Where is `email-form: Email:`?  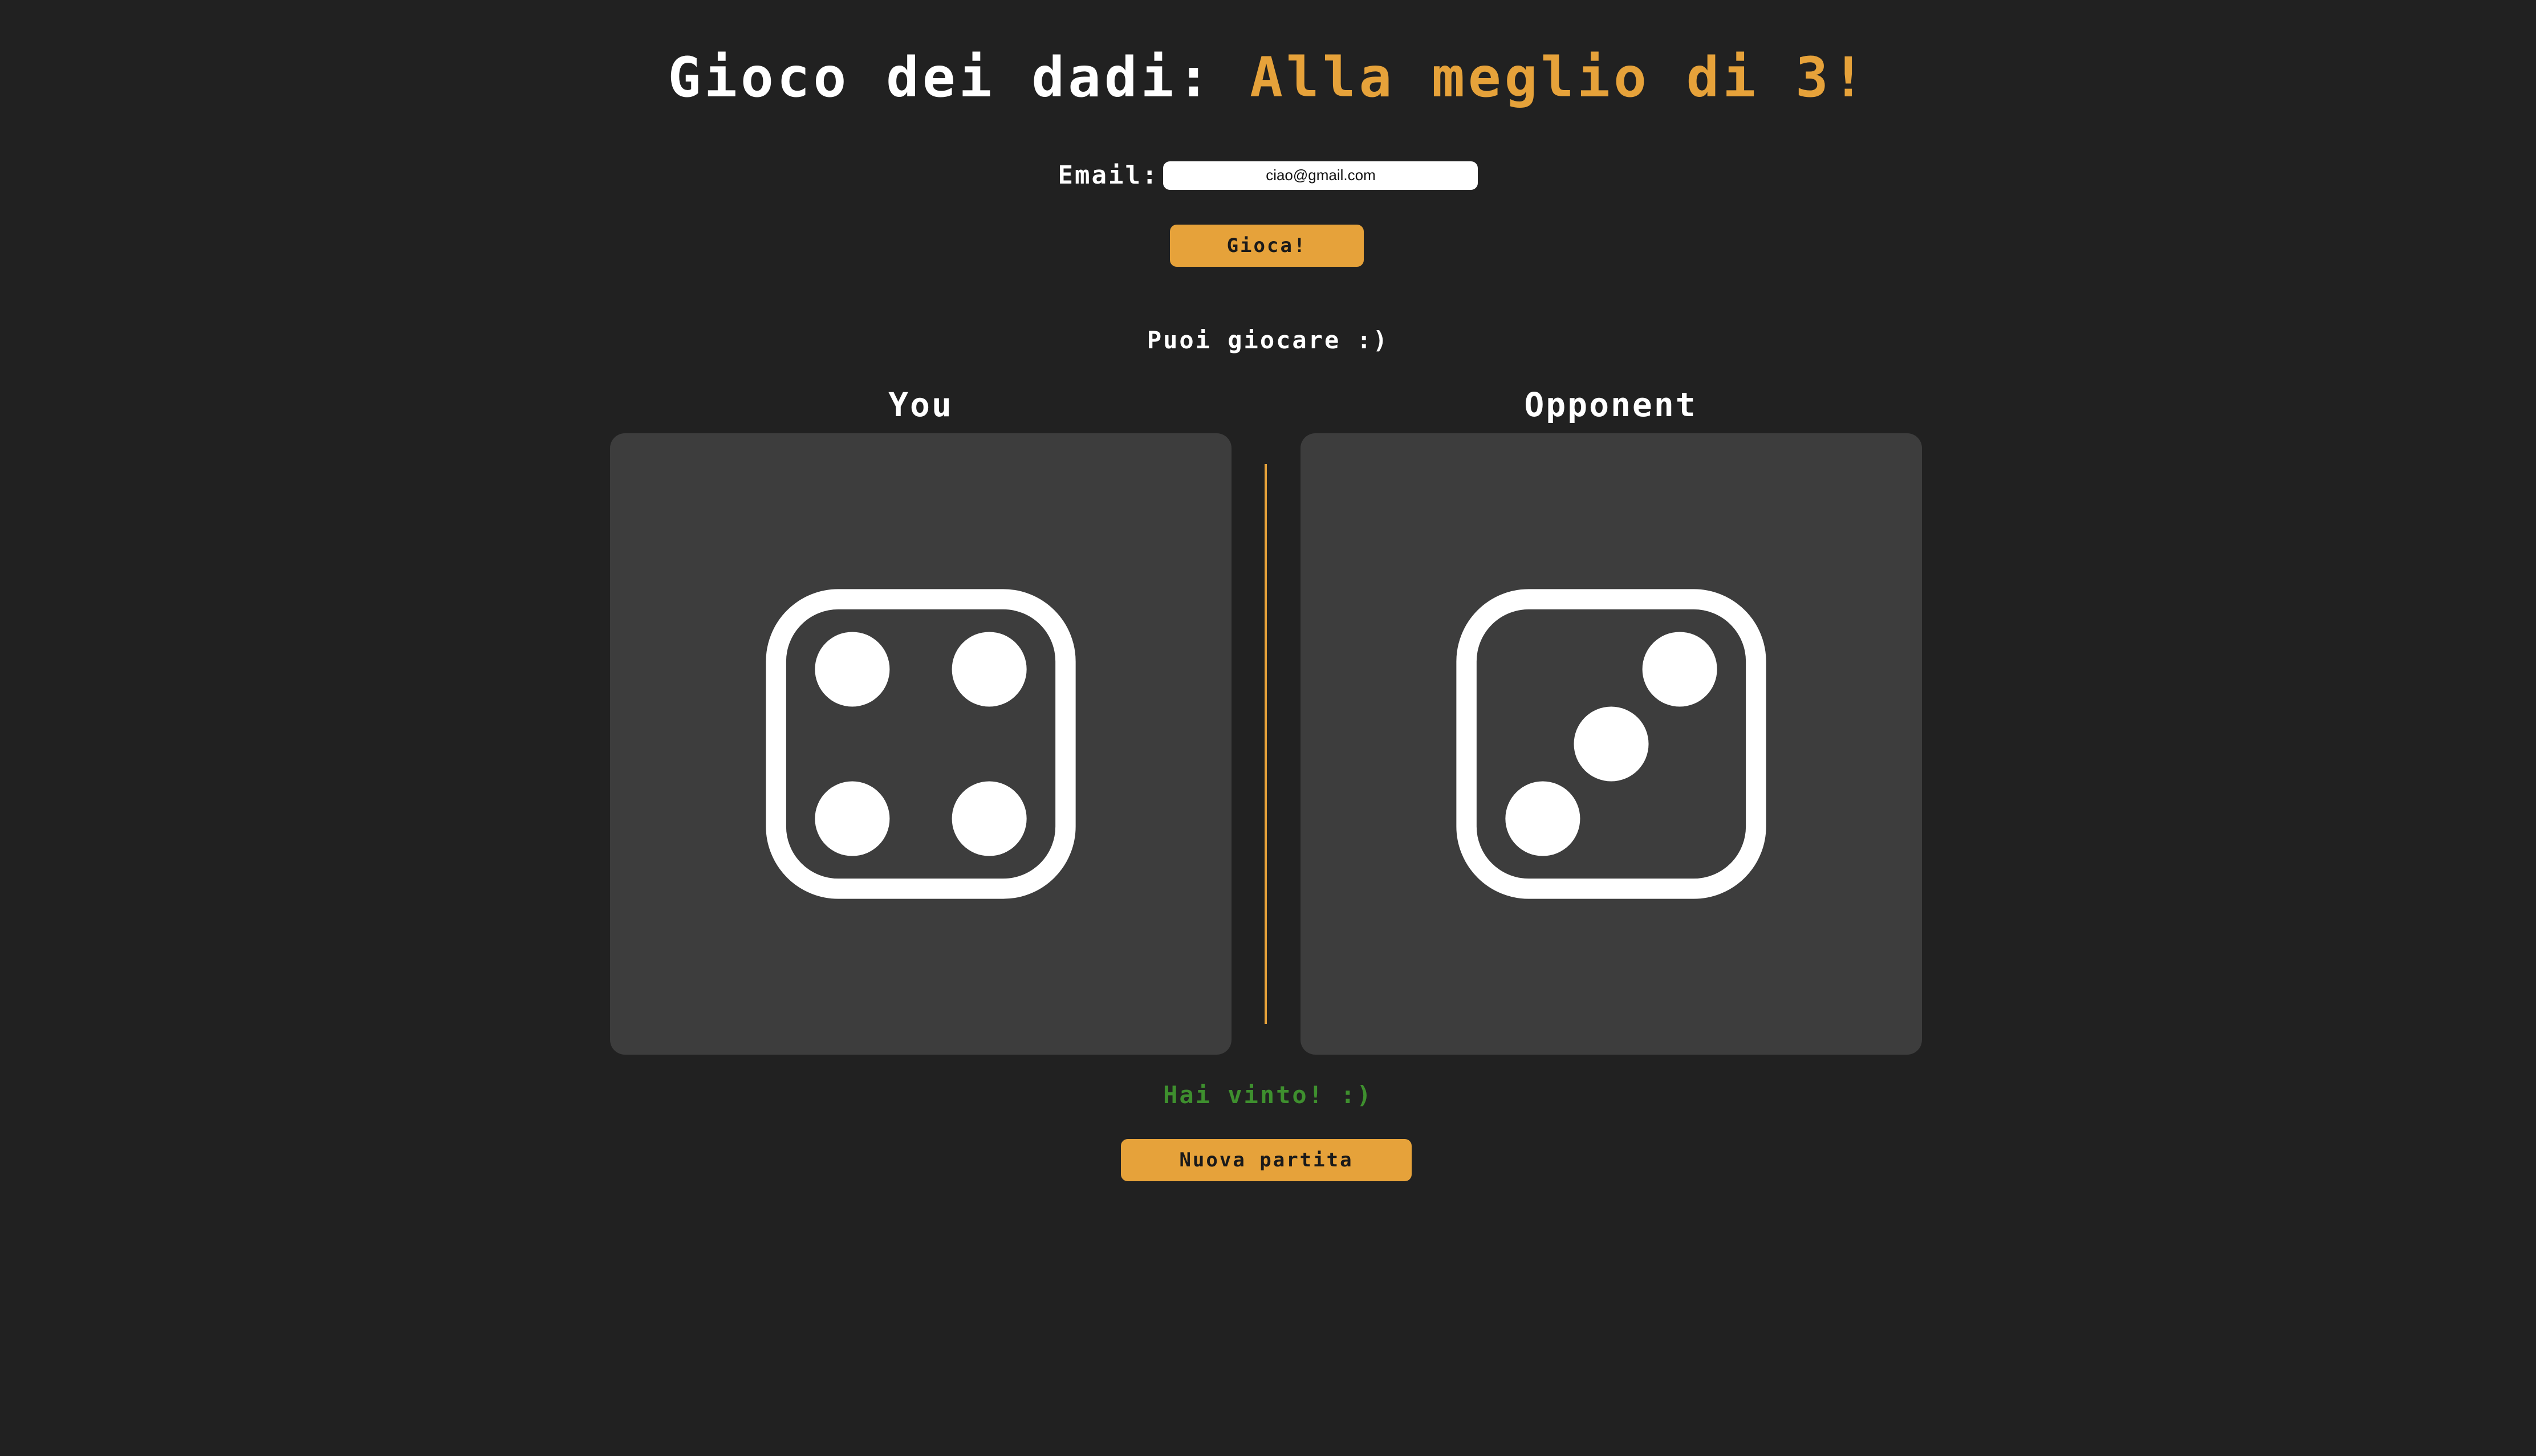
email-form: Email: is located at coordinates (1268, 175).